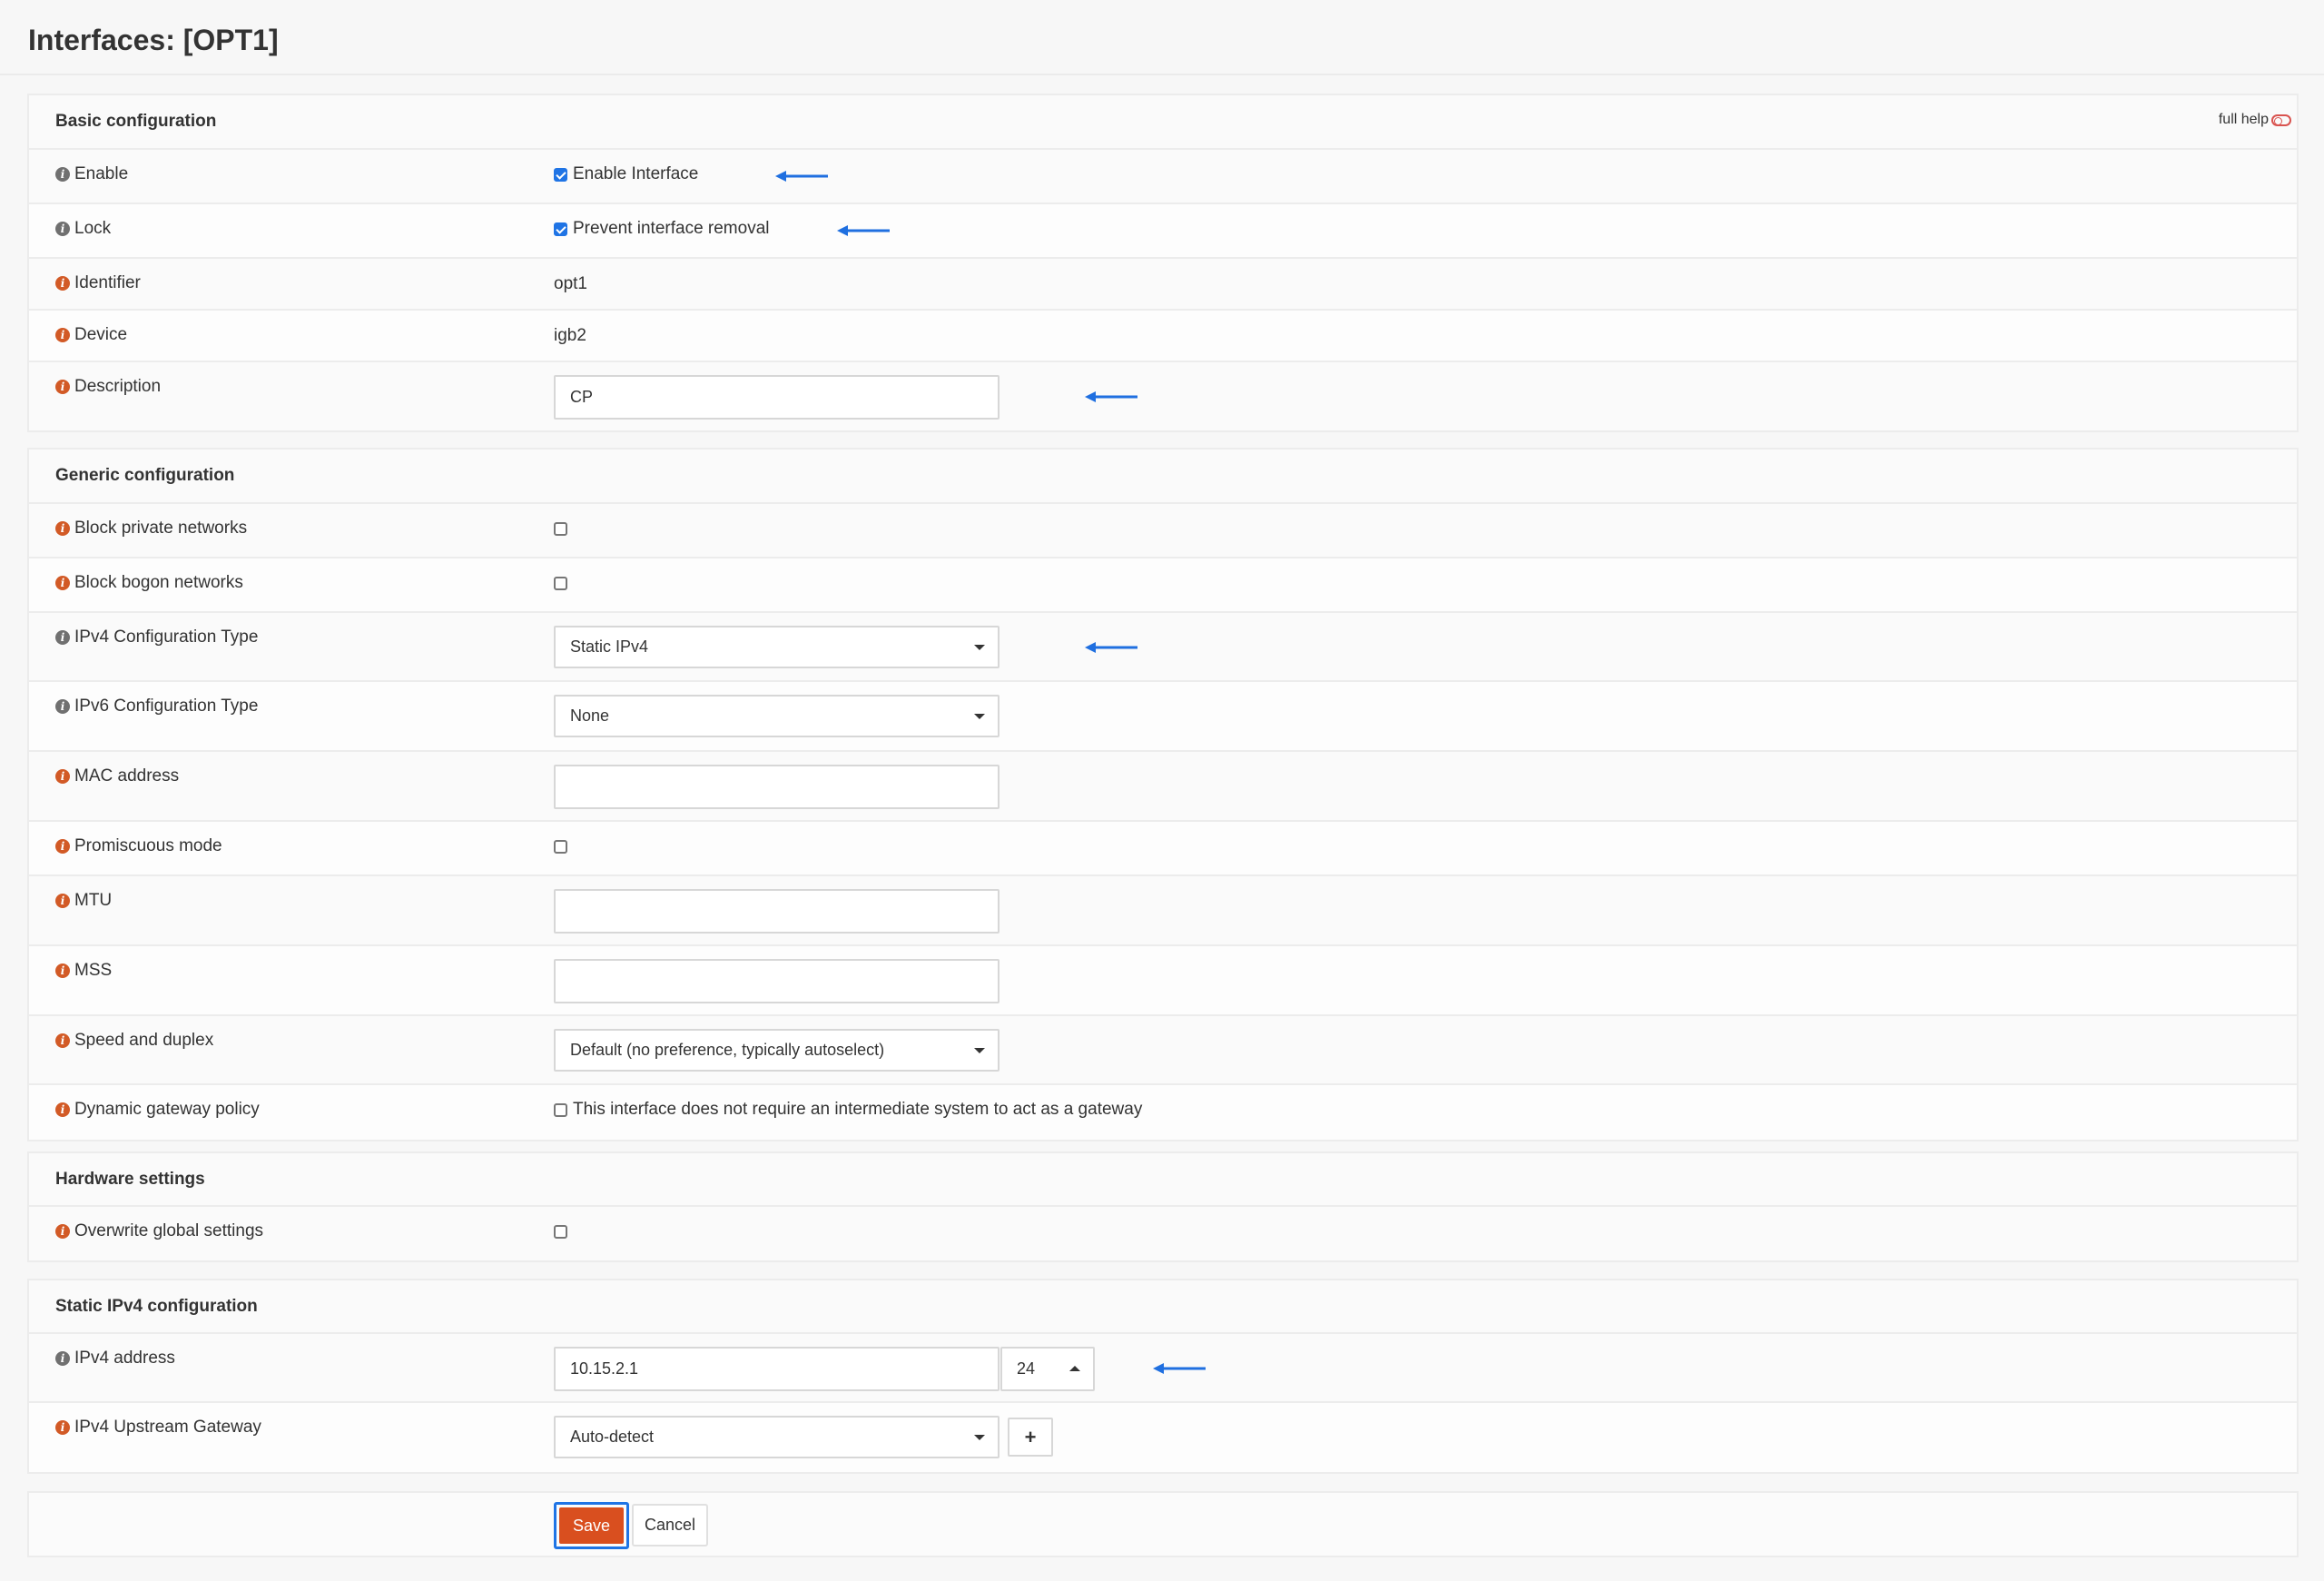 The image size is (2324, 1581). I want to click on block-private-checkbox, so click(563, 529).